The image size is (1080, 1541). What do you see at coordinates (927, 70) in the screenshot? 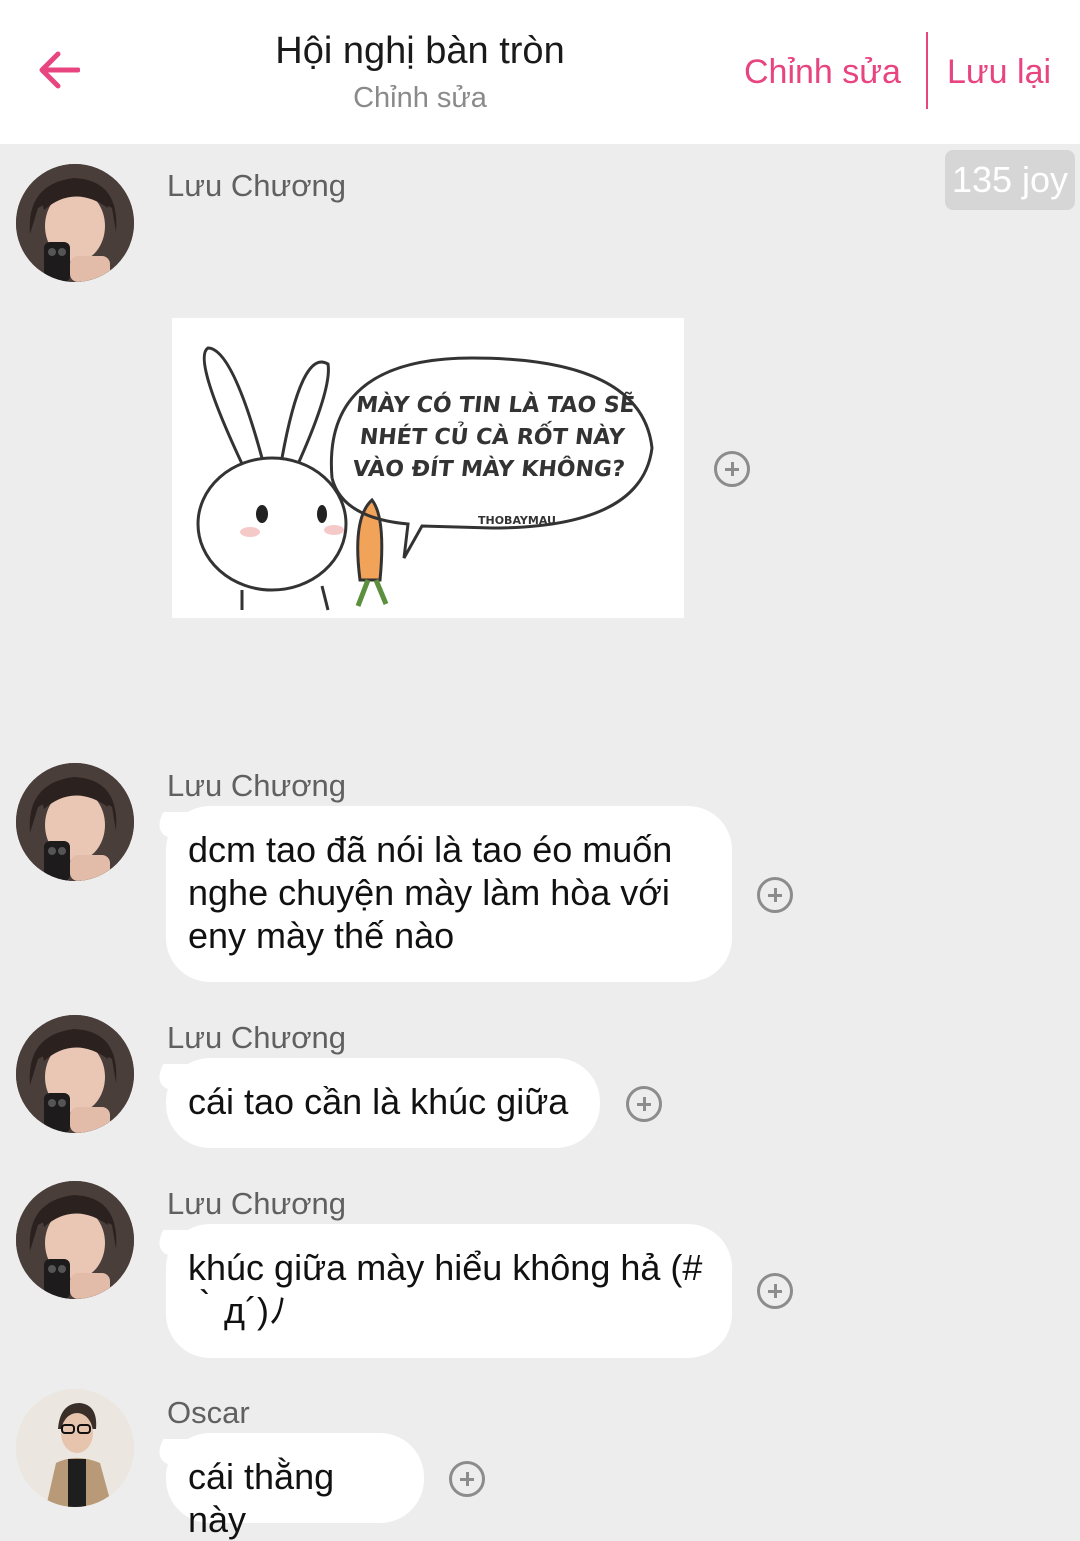
I see `header-divider` at bounding box center [927, 70].